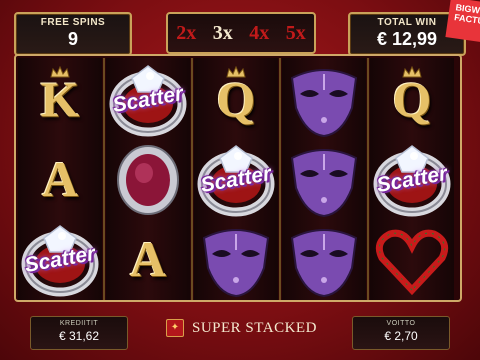  Describe the element at coordinates (79, 336) in the screenshot. I see `credits-value: € 31,62` at that location.